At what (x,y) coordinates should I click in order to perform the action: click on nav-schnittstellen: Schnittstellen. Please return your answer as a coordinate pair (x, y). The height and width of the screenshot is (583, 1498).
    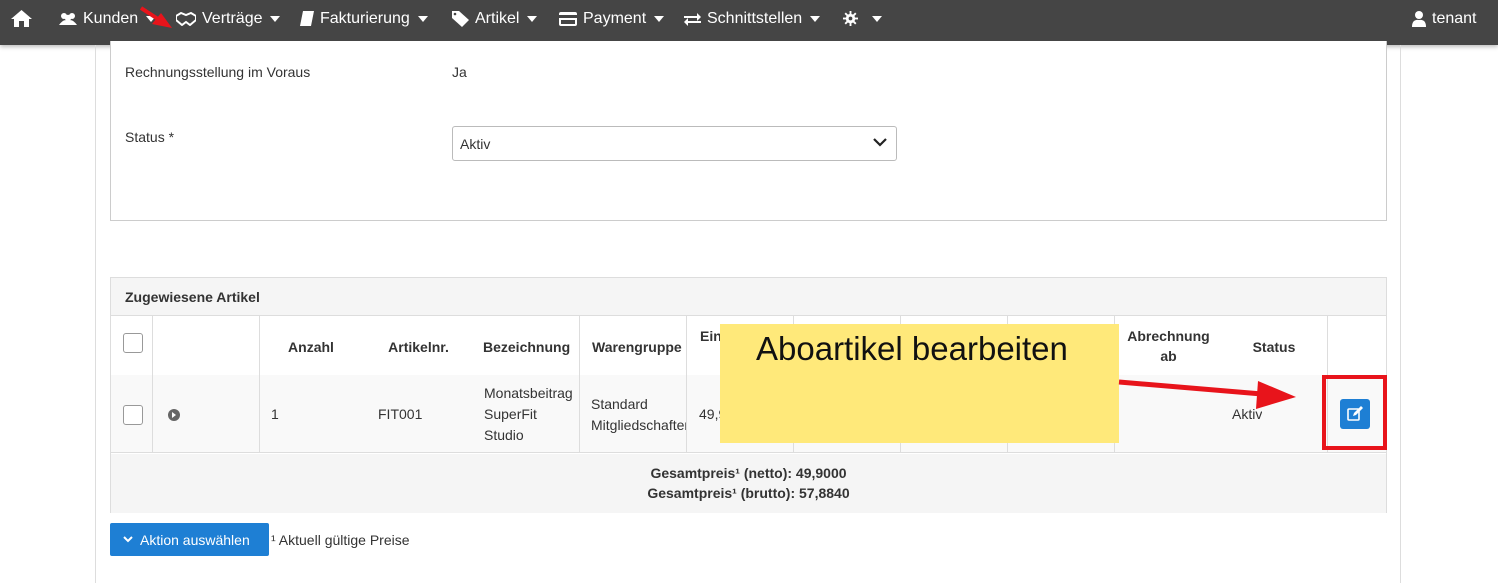
    Looking at the image, I should click on (752, 18).